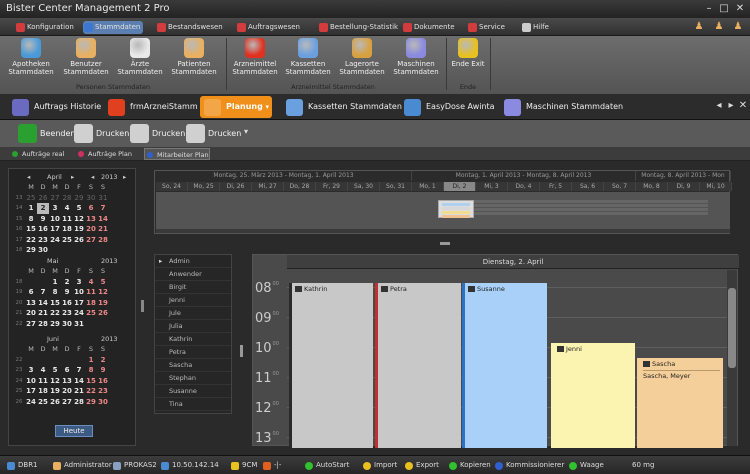 The width and height of the screenshot is (750, 474). What do you see at coordinates (55, 313) in the screenshot?
I see `calendar-day: 22` at bounding box center [55, 313].